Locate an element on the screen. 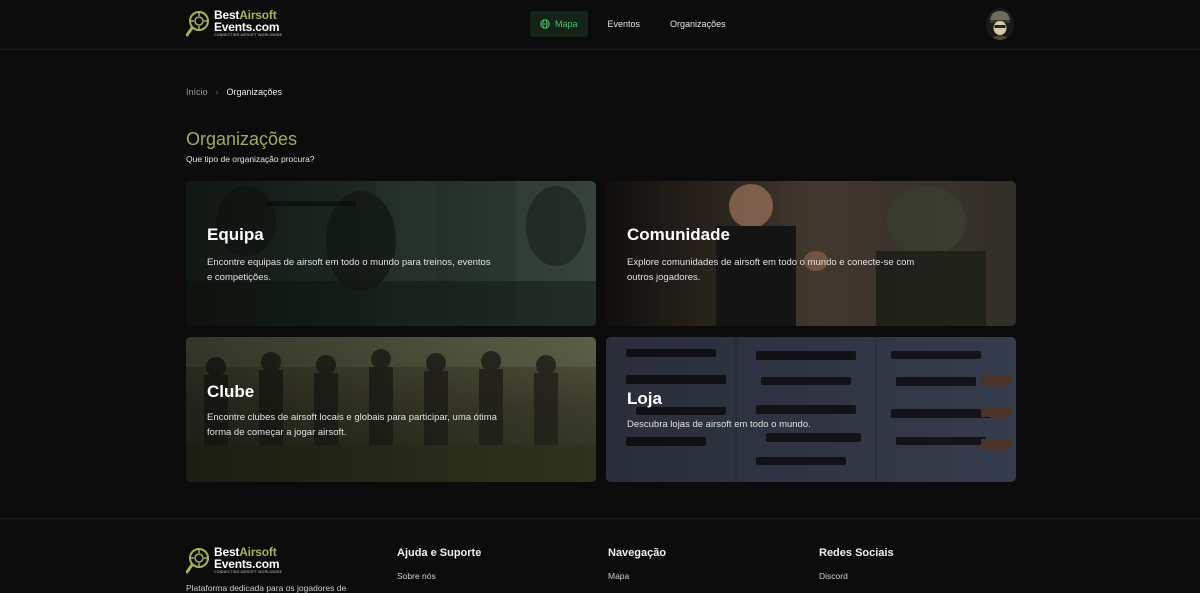  main-nav: Mapa Eventos Organizações is located at coordinates (633, 24).